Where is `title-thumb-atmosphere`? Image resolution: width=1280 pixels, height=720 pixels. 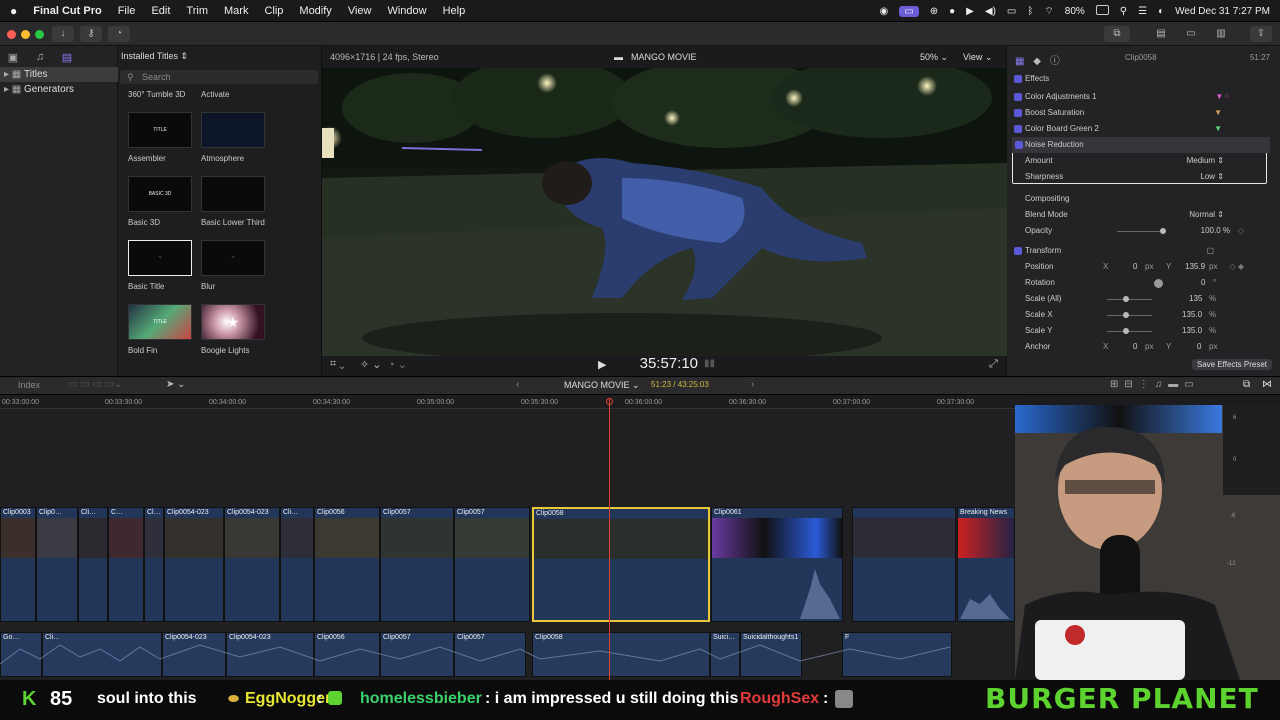
title-thumb-atmosphere is located at coordinates (233, 130).